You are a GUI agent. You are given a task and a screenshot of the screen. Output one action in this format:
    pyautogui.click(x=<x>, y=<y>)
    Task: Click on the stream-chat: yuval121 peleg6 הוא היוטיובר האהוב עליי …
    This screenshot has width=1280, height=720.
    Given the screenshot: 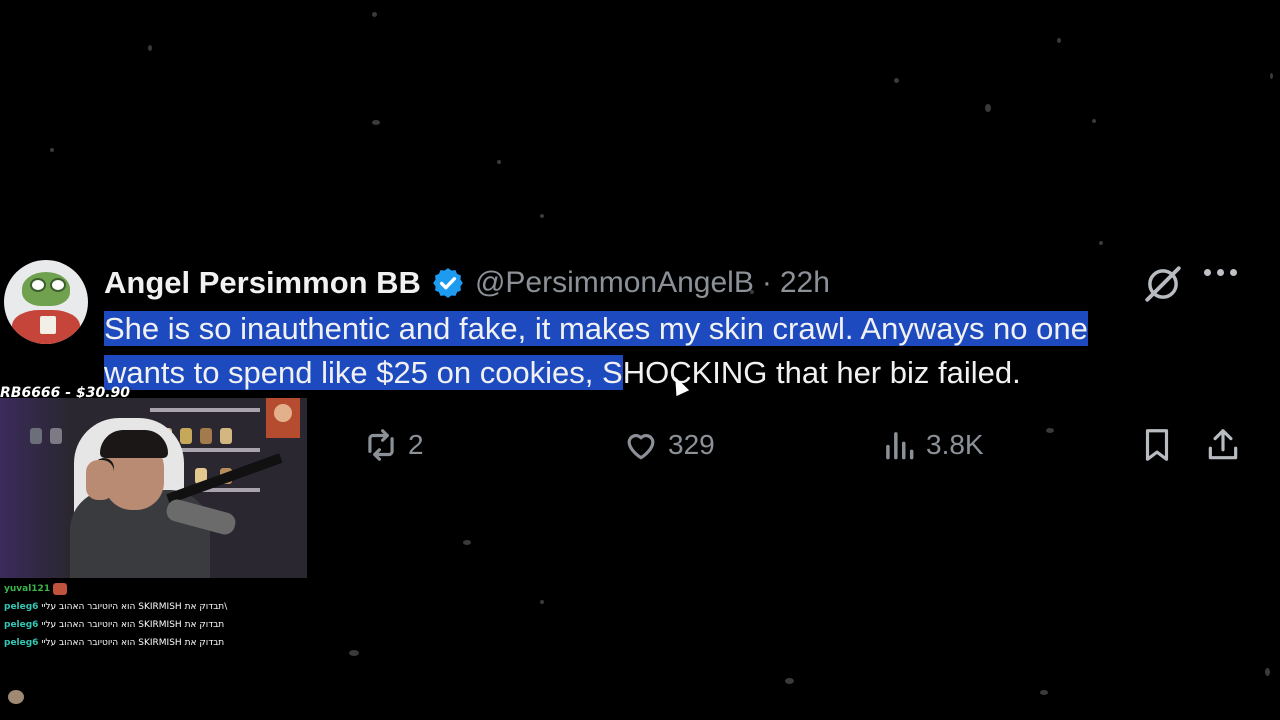 What is the action you would take?
    pyautogui.click(x=115, y=616)
    